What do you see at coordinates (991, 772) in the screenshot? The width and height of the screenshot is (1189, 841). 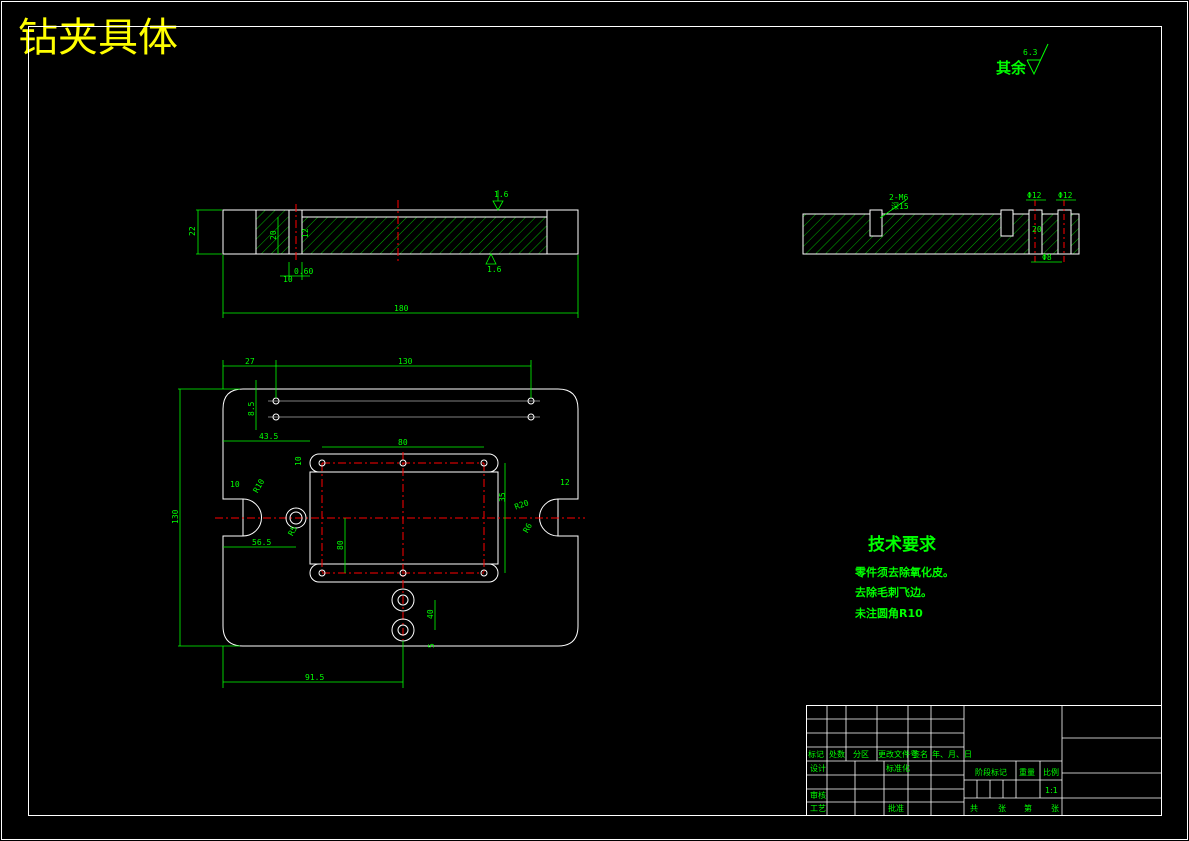 I see `tb-stage-mark: 阶段标记` at bounding box center [991, 772].